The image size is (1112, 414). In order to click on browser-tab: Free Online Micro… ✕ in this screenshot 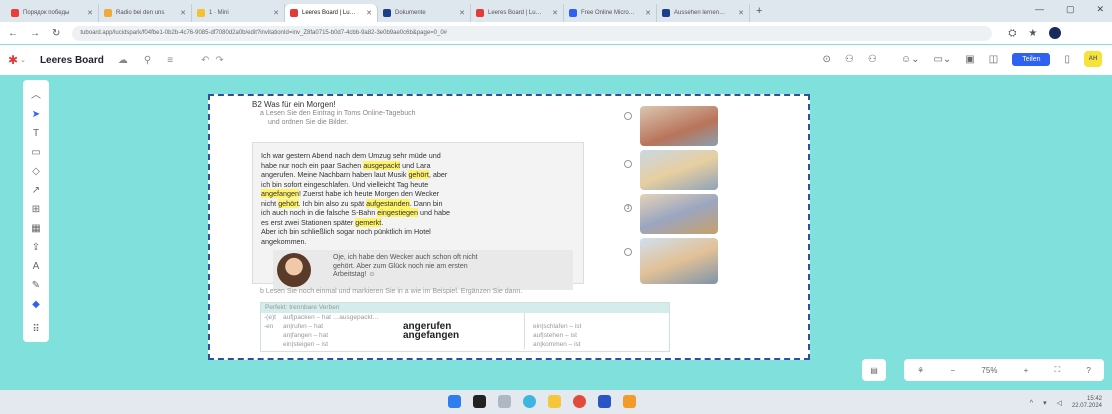, I will do `click(610, 13)`.